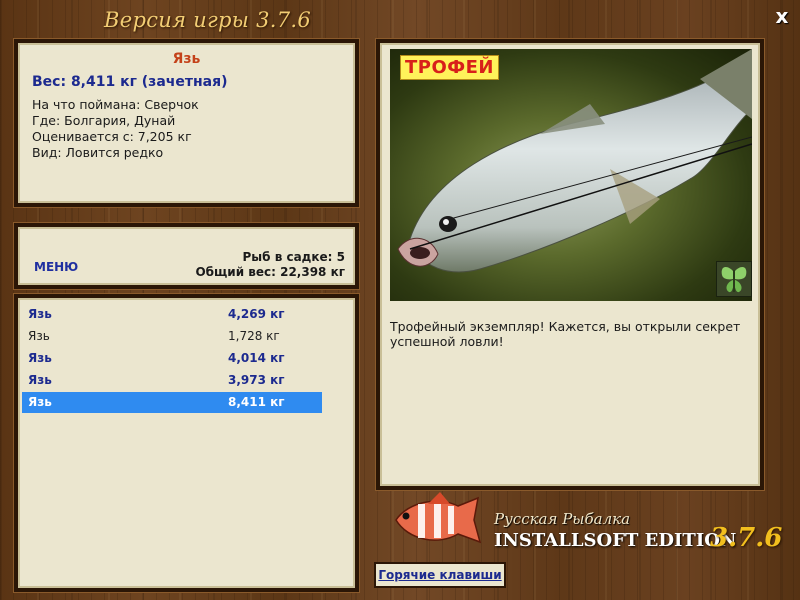  I want to click on cage-stats: Рыб в садке: 5 Общий вес: 22,398 кг, so click(270, 265).